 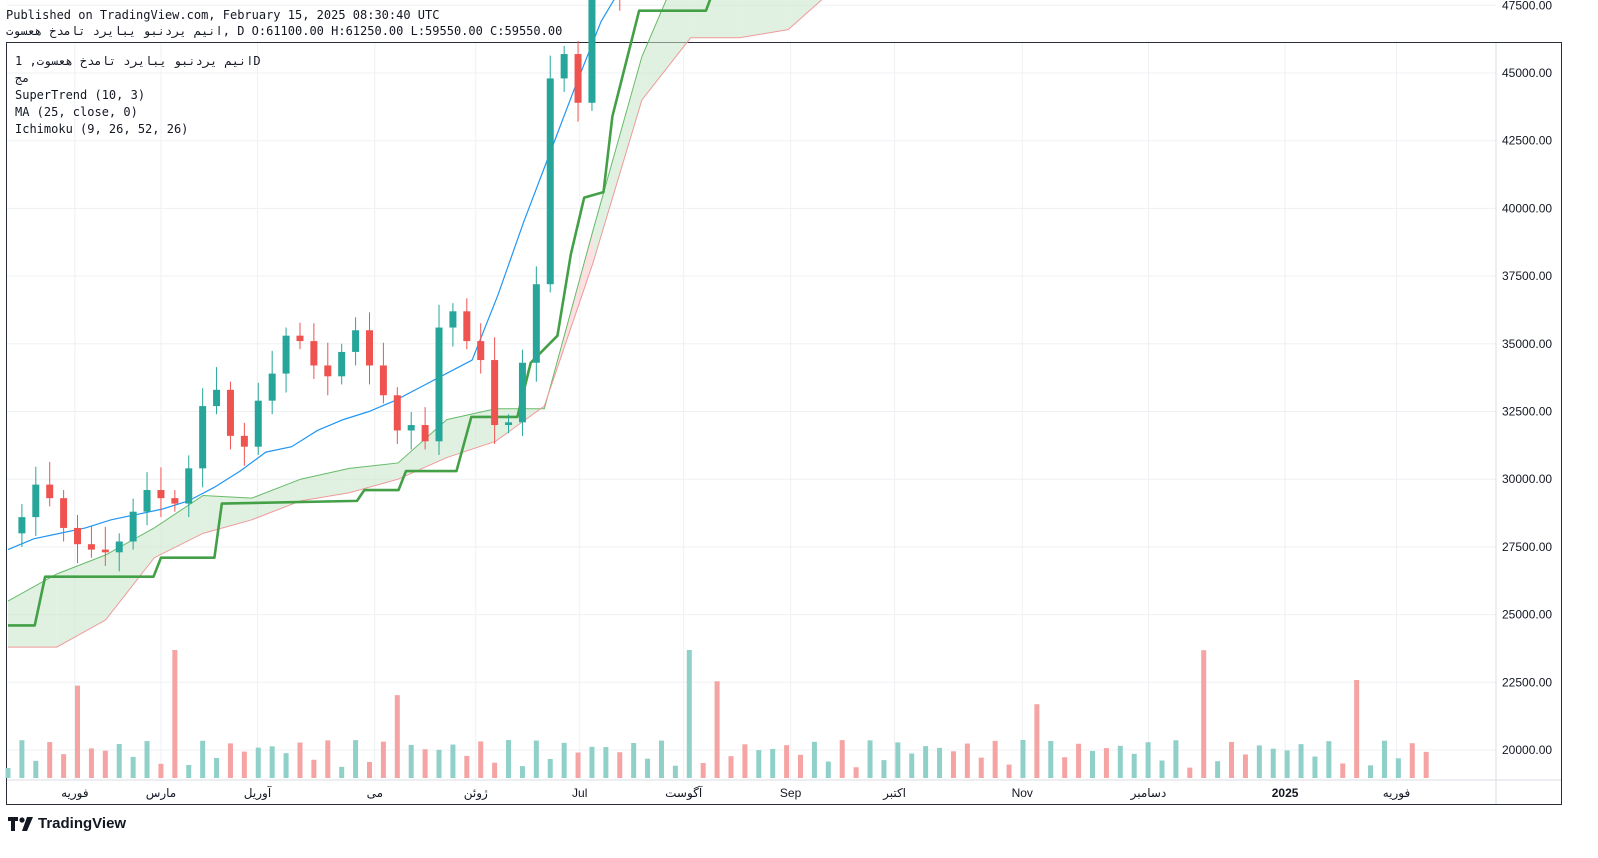 What do you see at coordinates (20, 823) in the screenshot?
I see `tradingview-logo-icon` at bounding box center [20, 823].